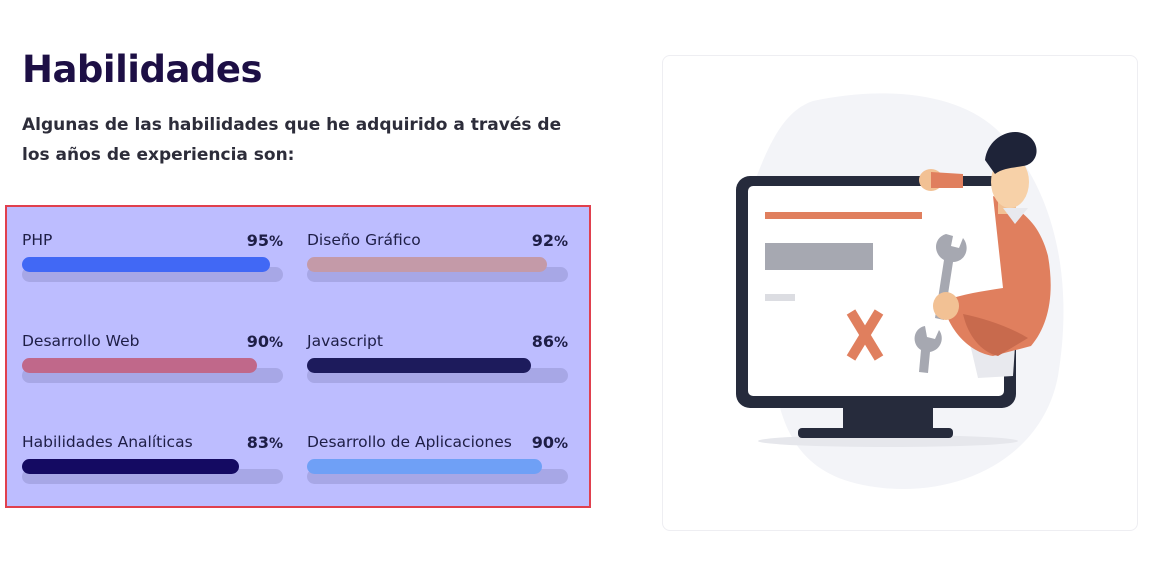 The image size is (1163, 569). What do you see at coordinates (946, 306) in the screenshot?
I see `person-hand-wrench` at bounding box center [946, 306].